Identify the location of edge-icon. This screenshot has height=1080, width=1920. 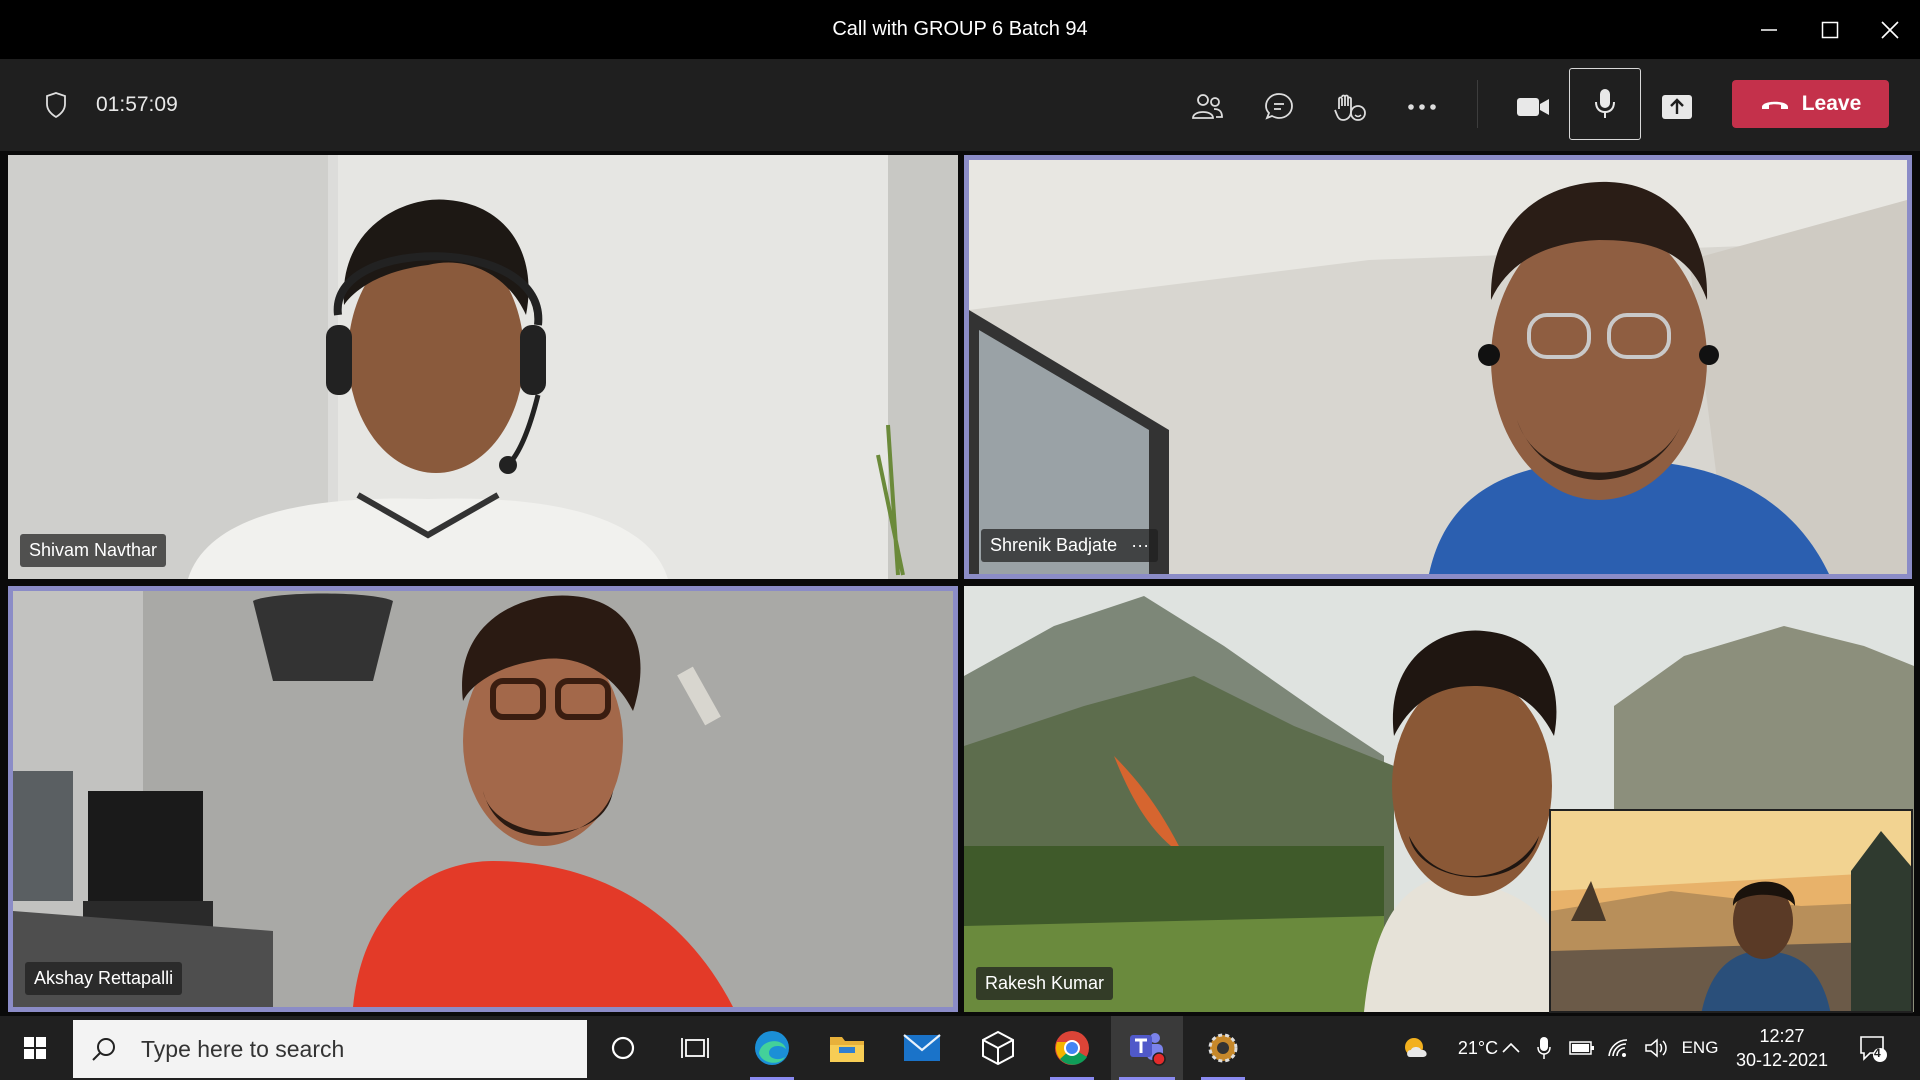
(772, 1048).